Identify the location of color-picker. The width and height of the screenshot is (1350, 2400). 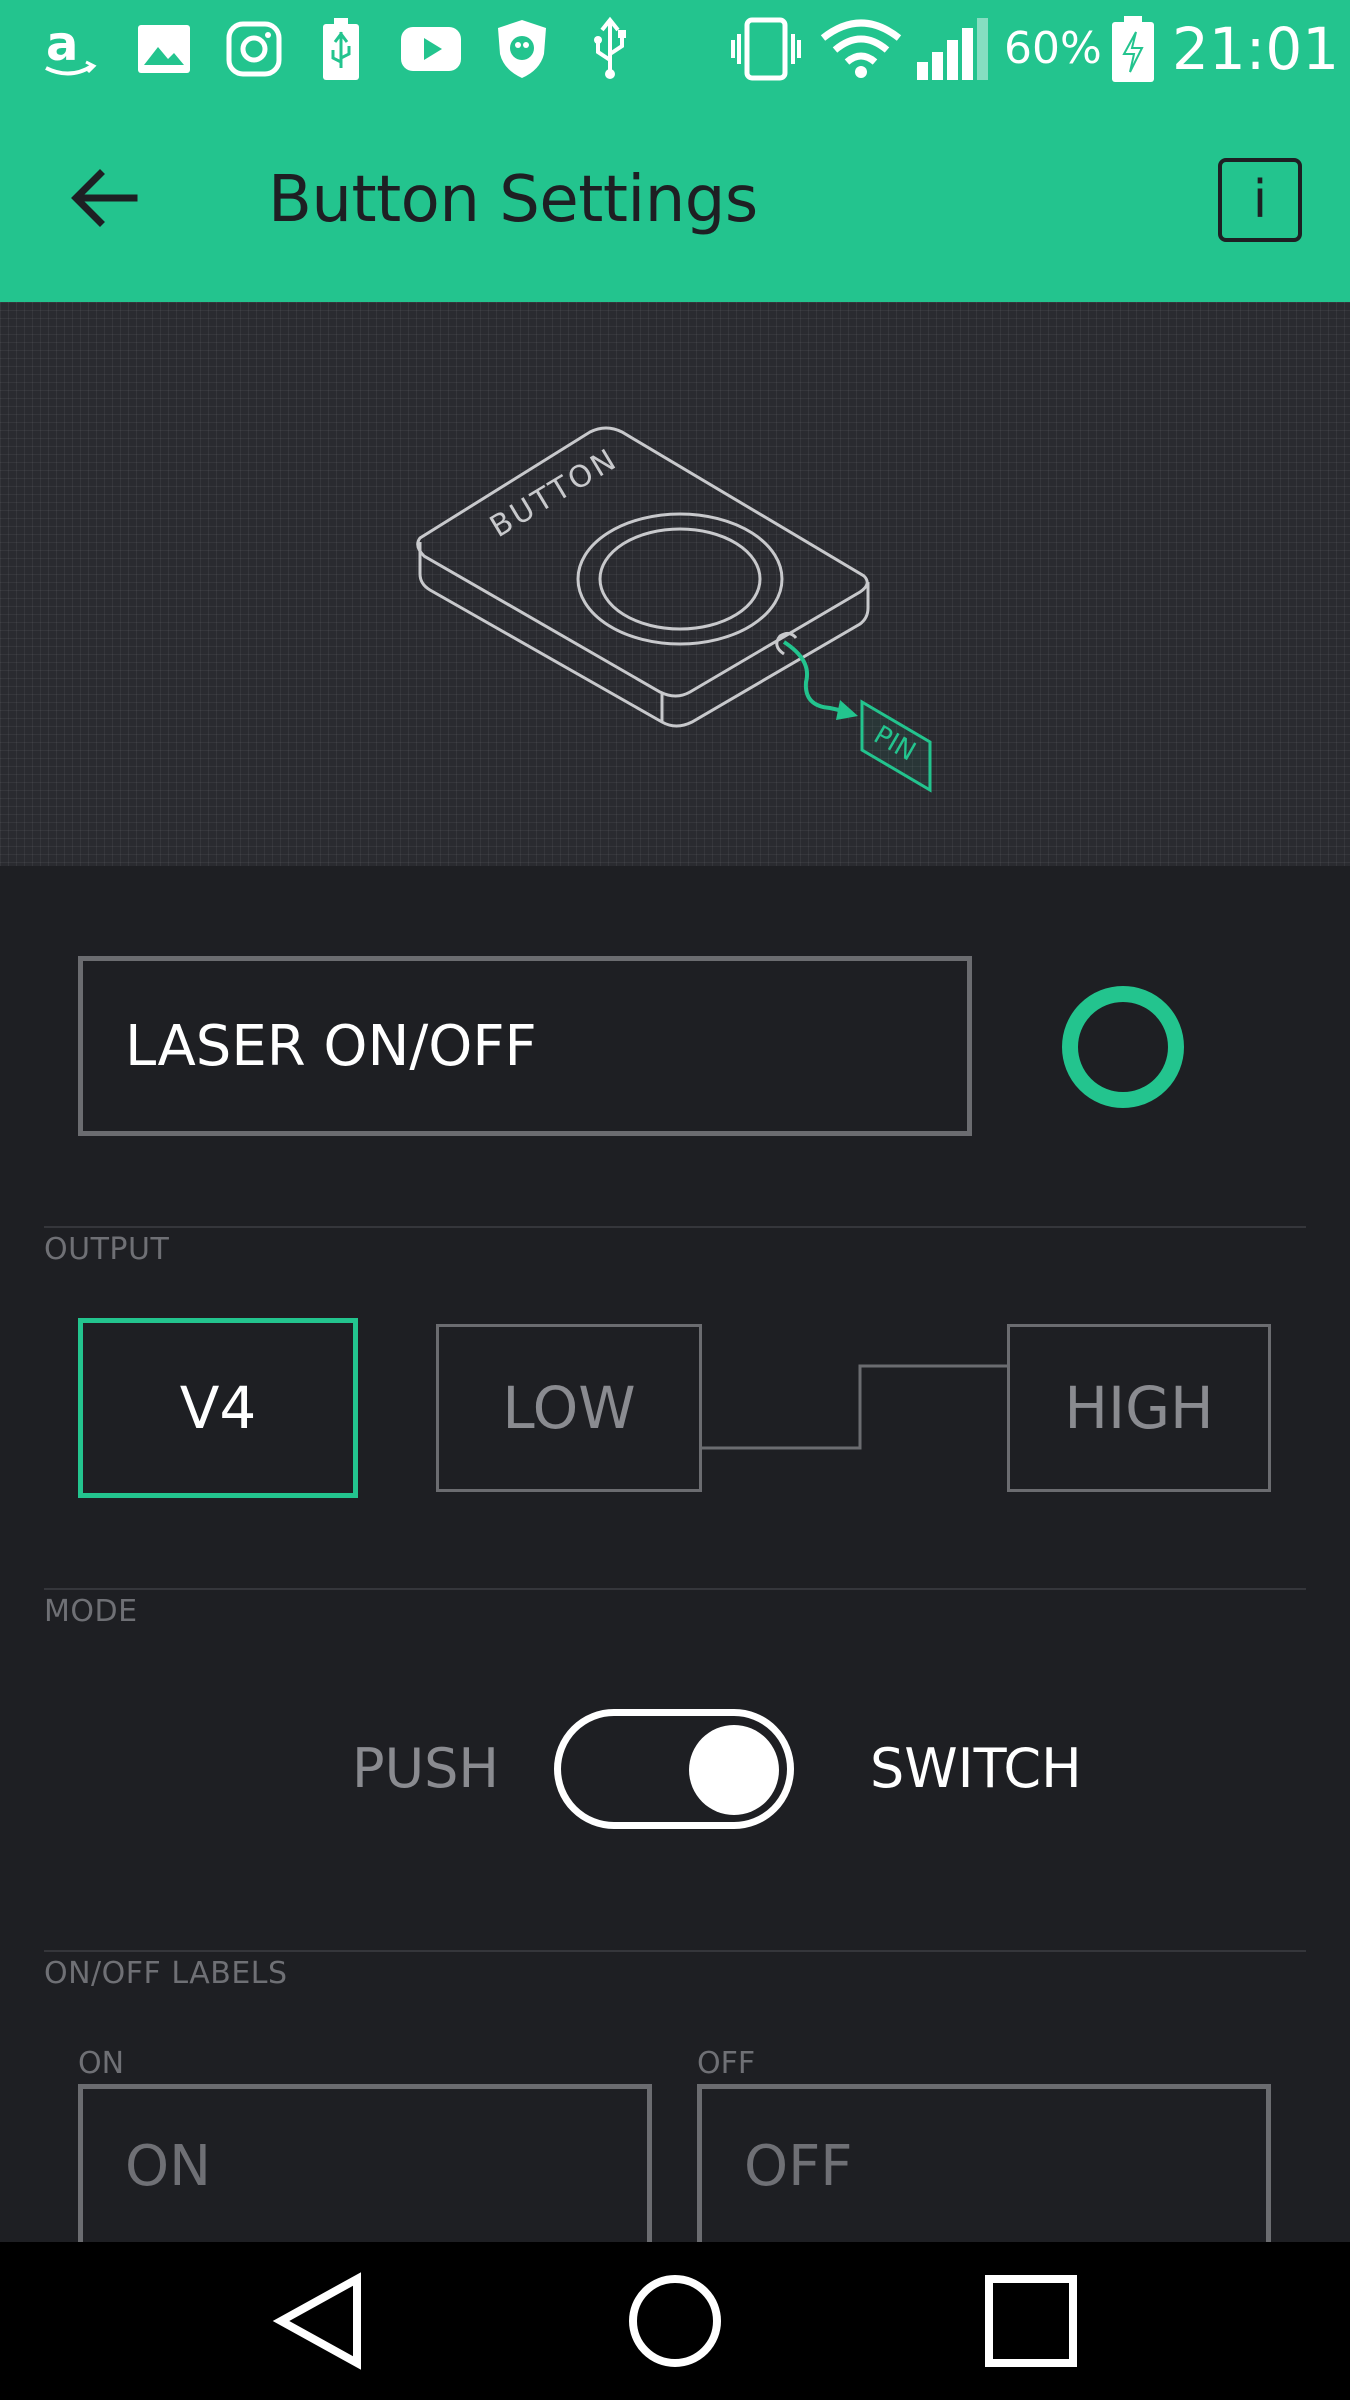
(1123, 1047).